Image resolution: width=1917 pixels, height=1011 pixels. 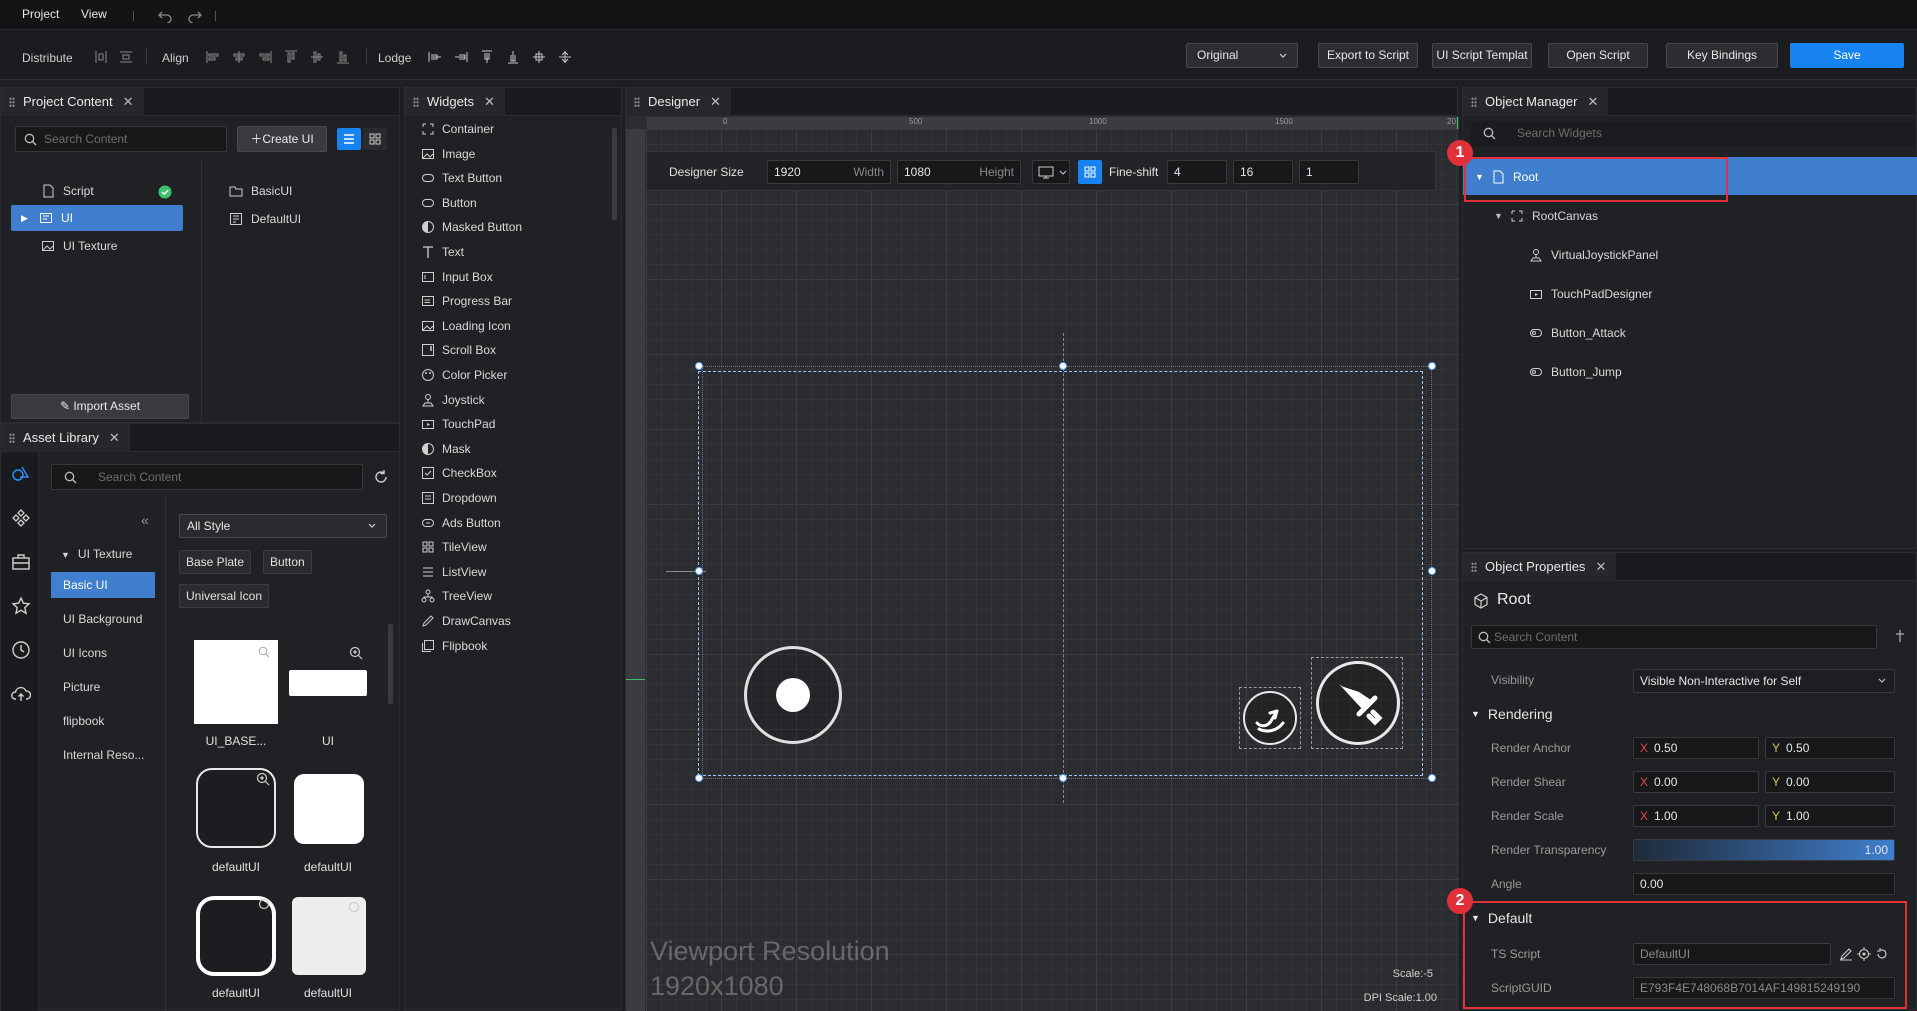 I want to click on pin-icon, so click(x=1900, y=636).